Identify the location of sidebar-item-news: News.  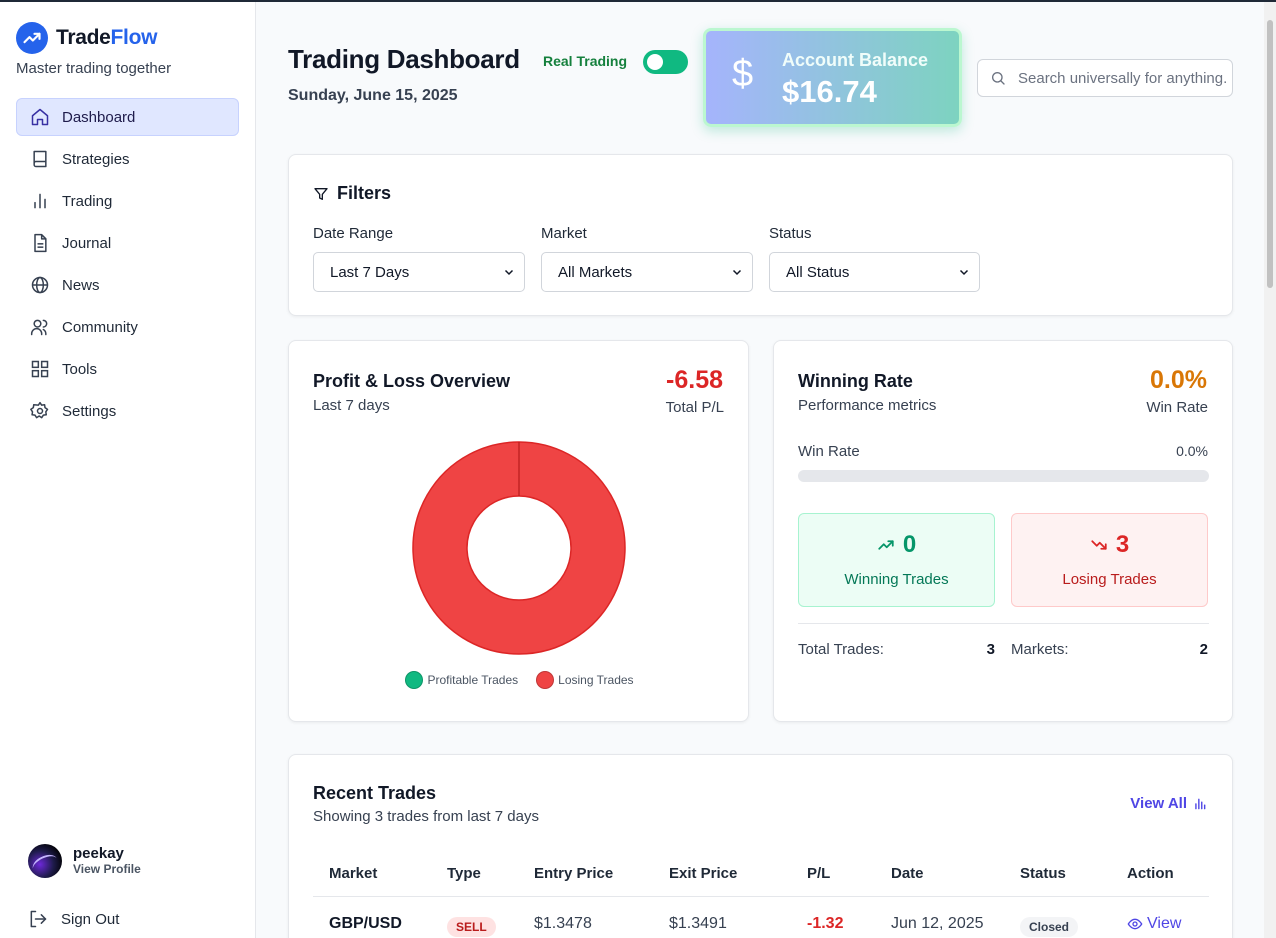
(127, 285).